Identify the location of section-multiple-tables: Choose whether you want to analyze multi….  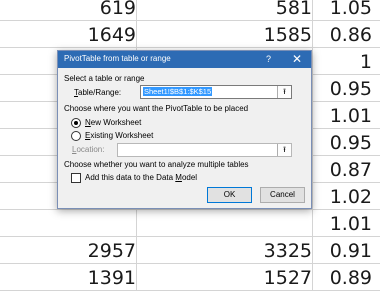
(156, 164).